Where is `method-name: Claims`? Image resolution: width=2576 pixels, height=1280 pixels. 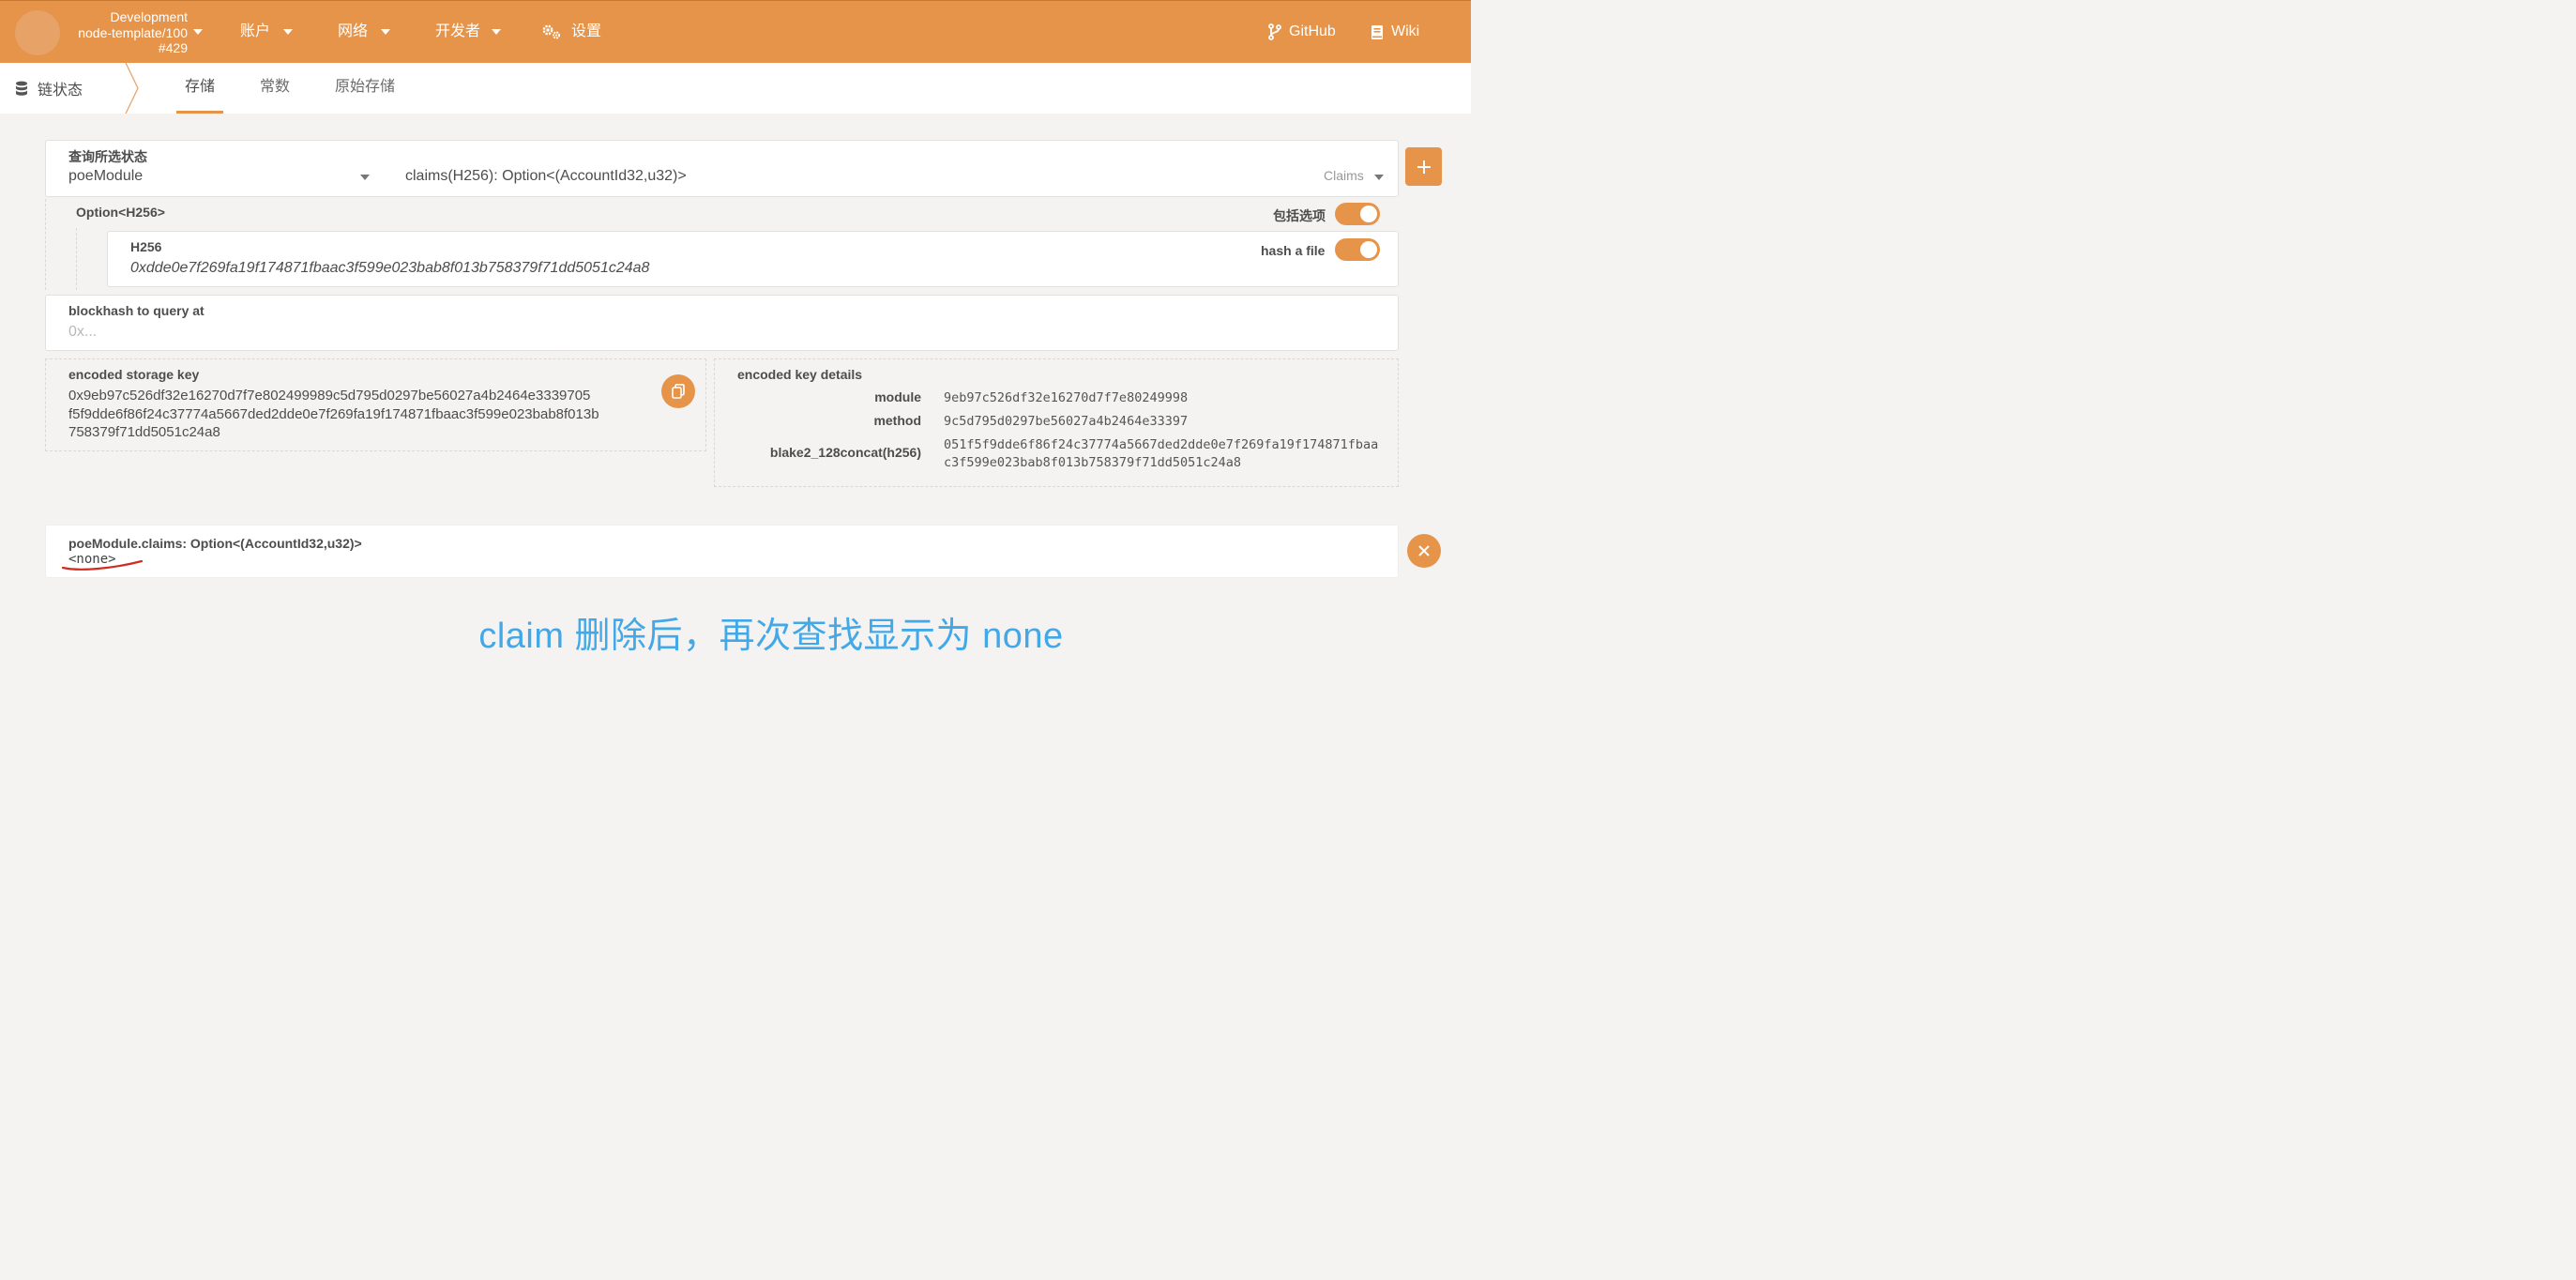
method-name: Claims is located at coordinates (1344, 176).